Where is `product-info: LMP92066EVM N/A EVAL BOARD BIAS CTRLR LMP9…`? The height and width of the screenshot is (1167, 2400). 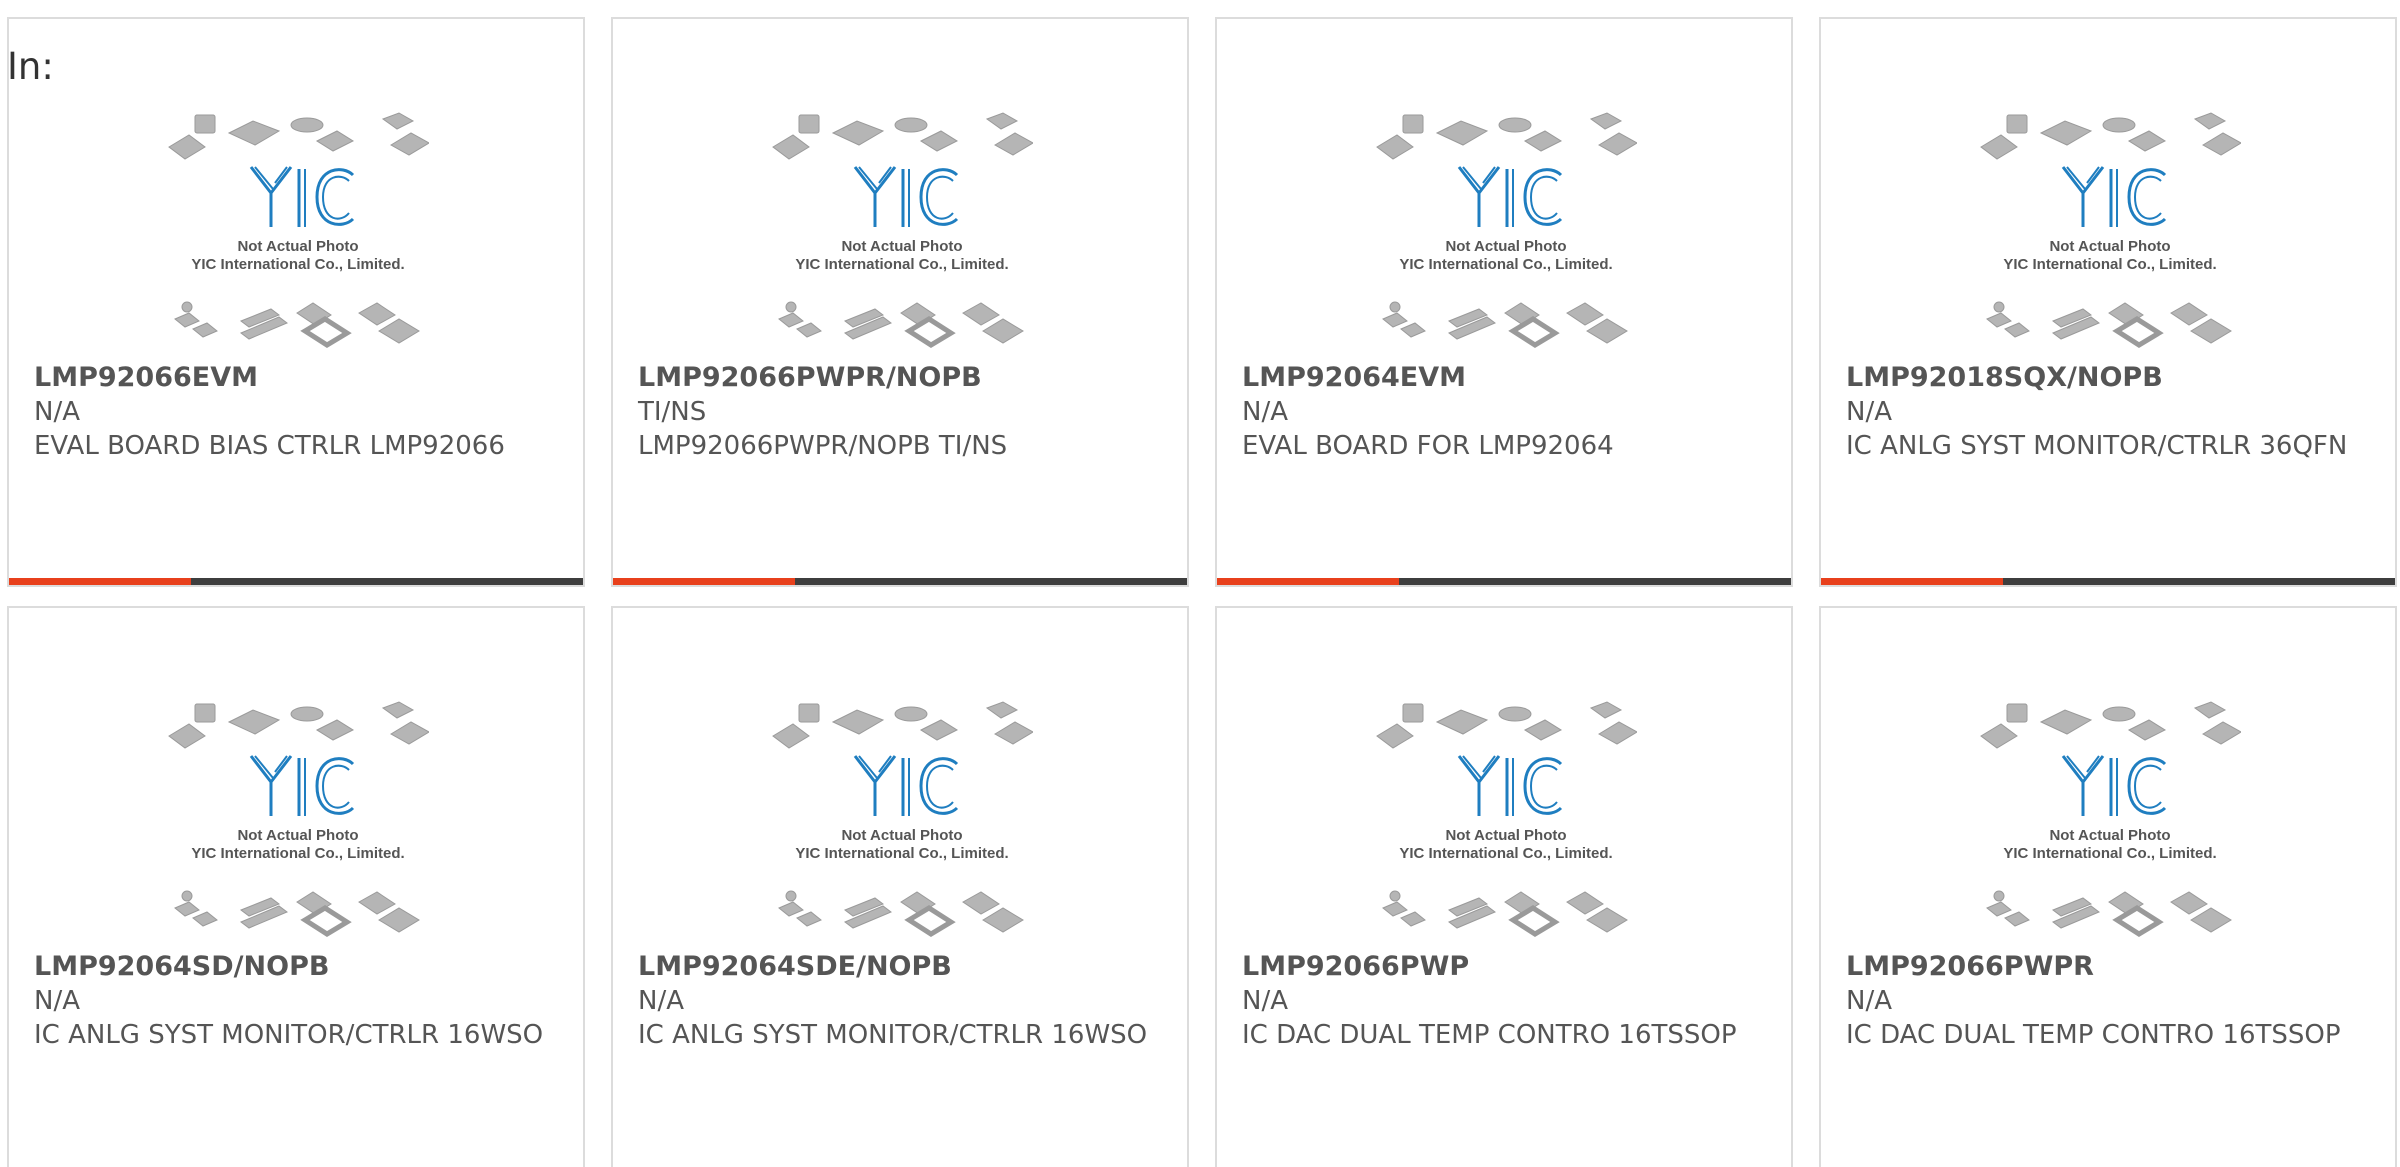
product-info: LMP92066EVM N/A EVAL BOARD BIAS CTRLR LMP9… is located at coordinates (298, 412).